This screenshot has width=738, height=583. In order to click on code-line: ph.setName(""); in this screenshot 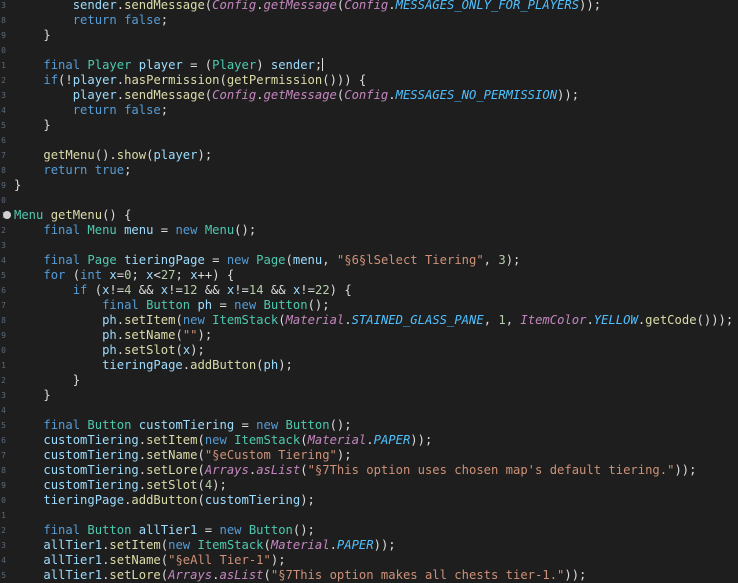, I will do `click(113, 335)`.